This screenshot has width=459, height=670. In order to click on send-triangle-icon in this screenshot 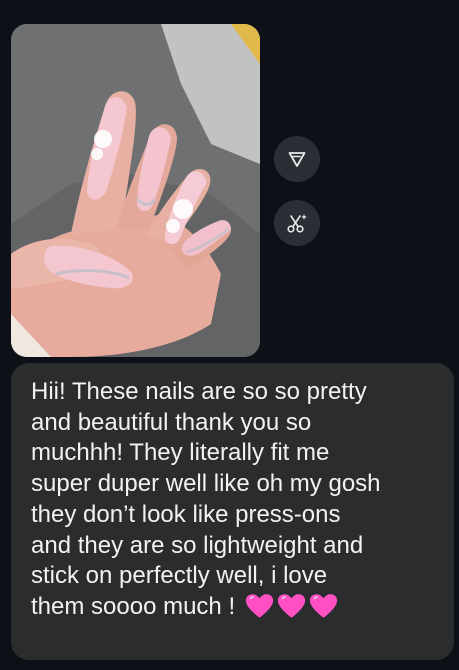, I will do `click(297, 159)`.